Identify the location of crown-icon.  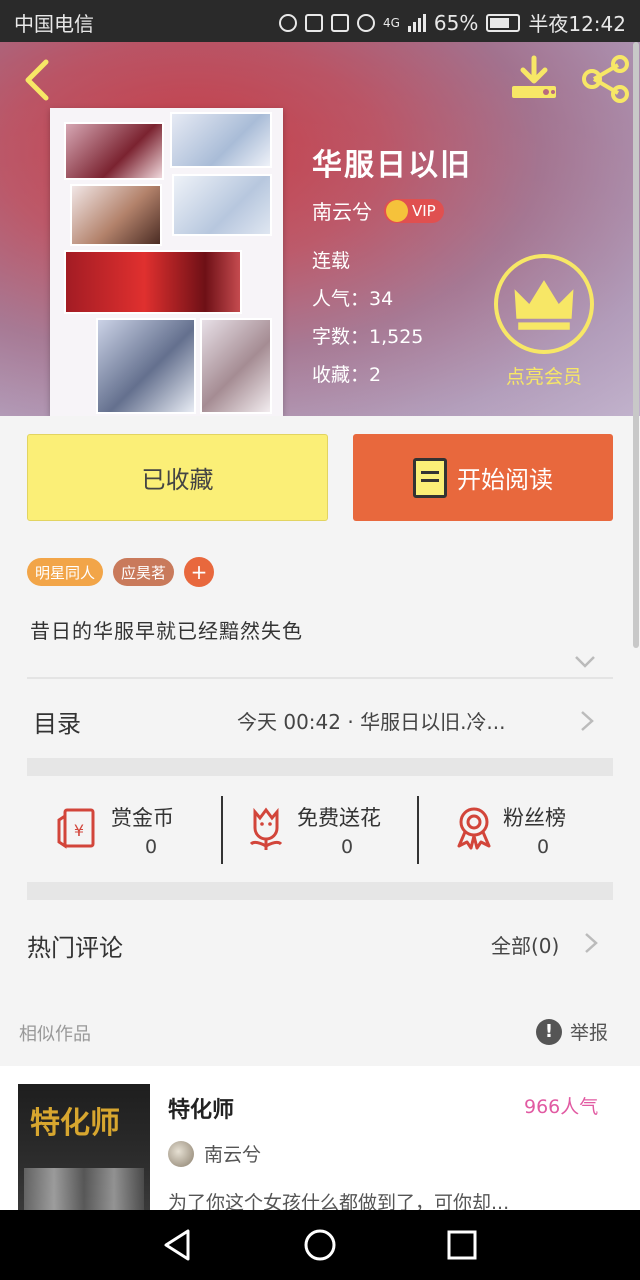
(544, 305).